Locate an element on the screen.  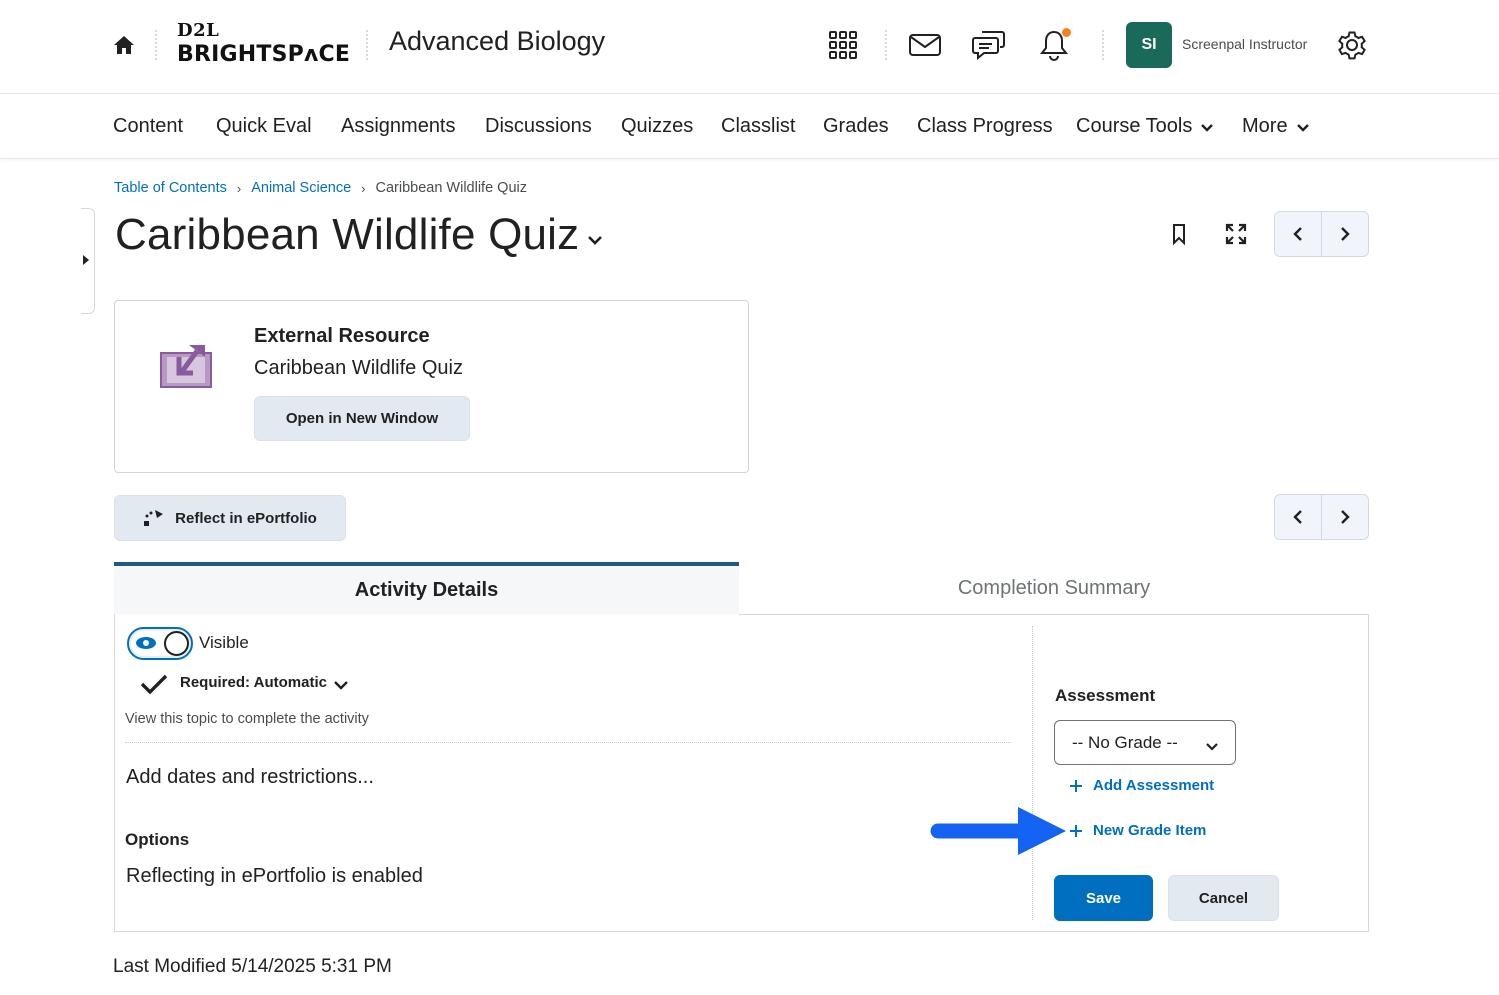
notification-dot is located at coordinates (1066, 32).